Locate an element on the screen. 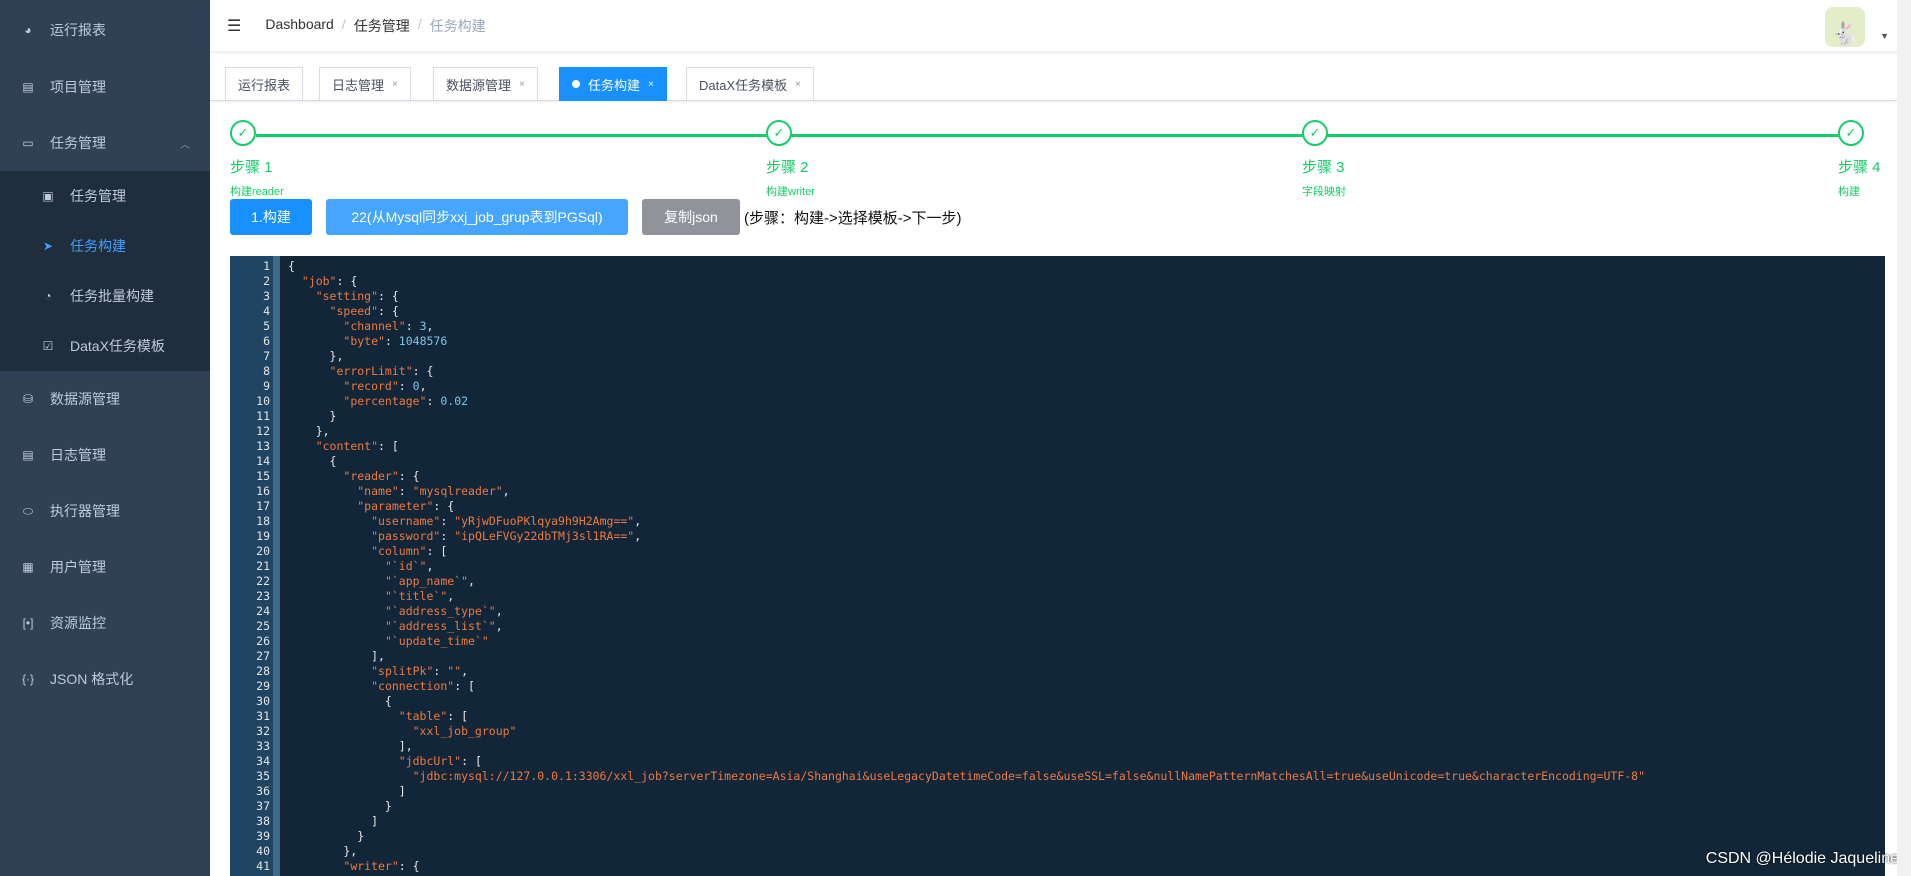 The image size is (1911, 876). code-line: 33 ], is located at coordinates (1057, 746).